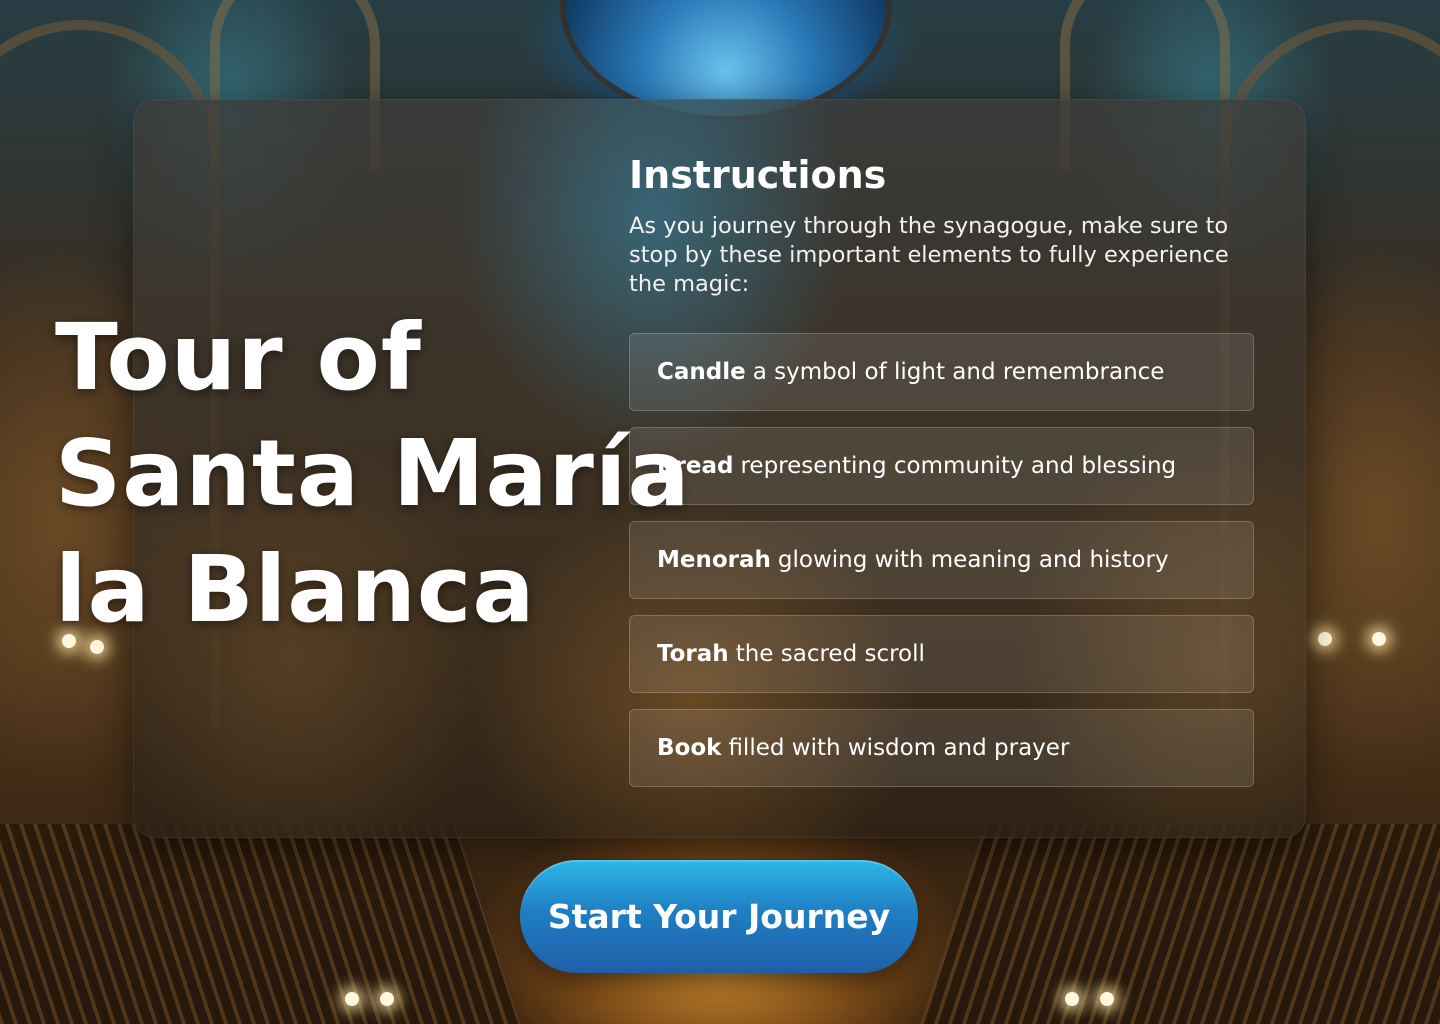  I want to click on item-description: a symbol of light and remembrance, so click(958, 372).